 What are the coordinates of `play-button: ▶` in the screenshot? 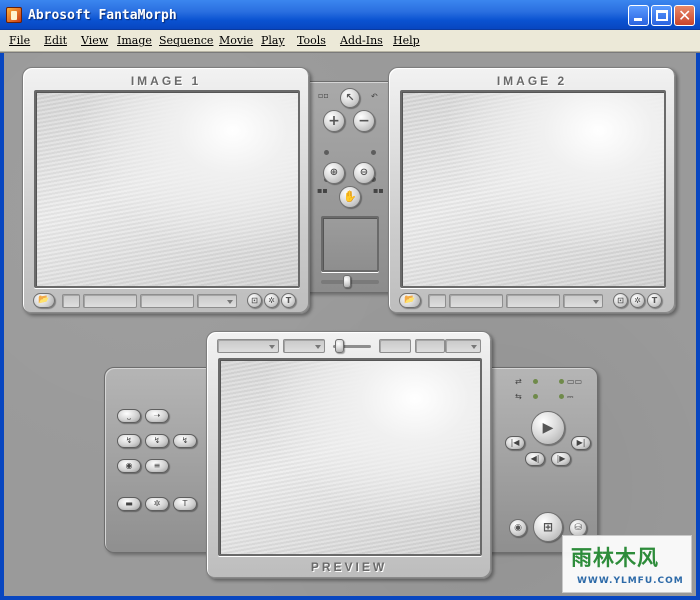 It's located at (548, 428).